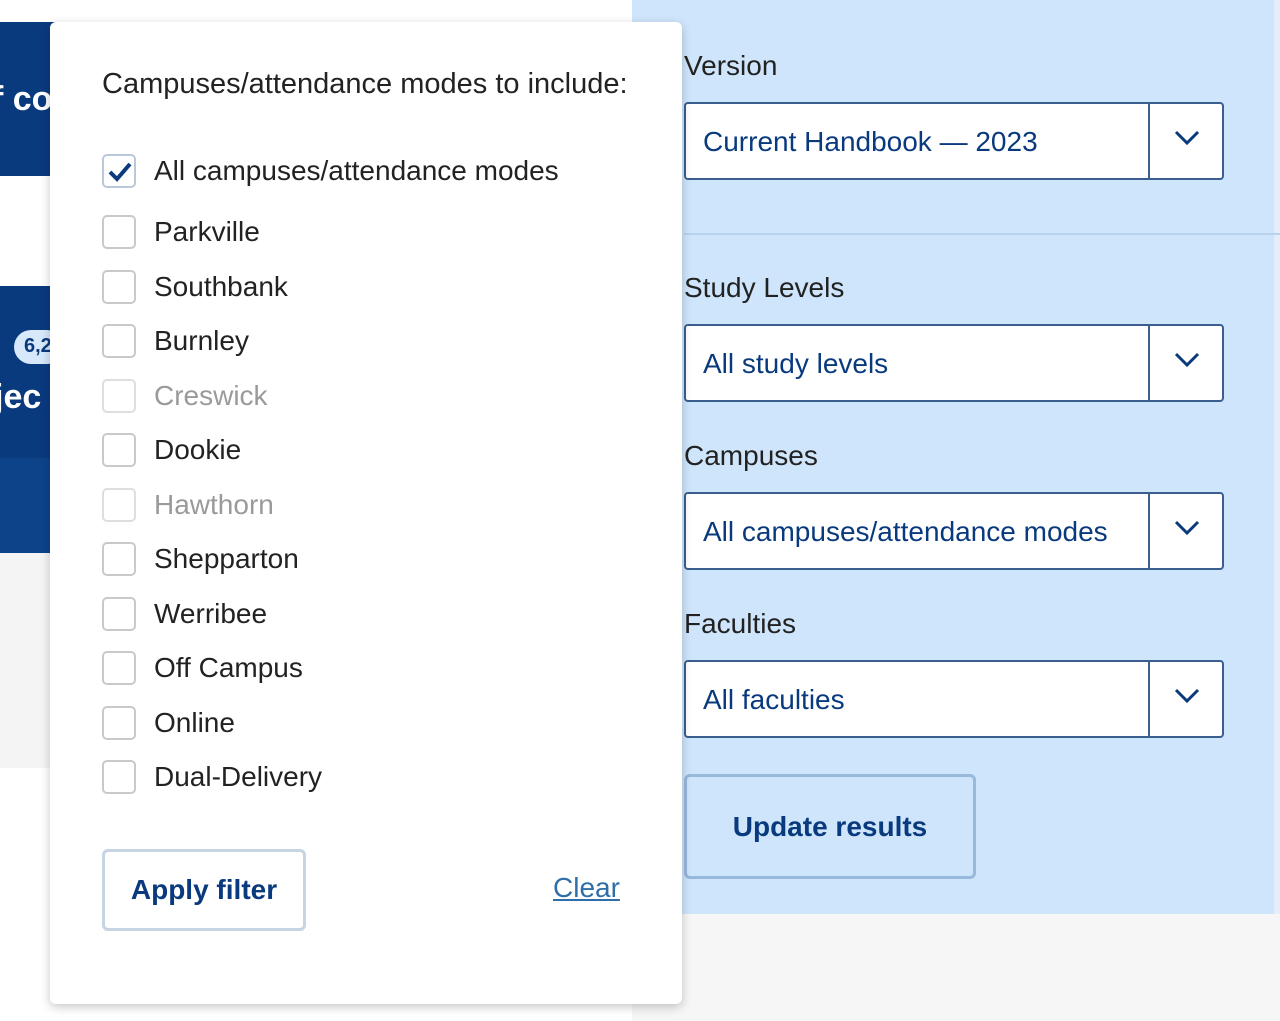  Describe the element at coordinates (356, 170) in the screenshot. I see `option-label: All campuses/attendance modes` at that location.